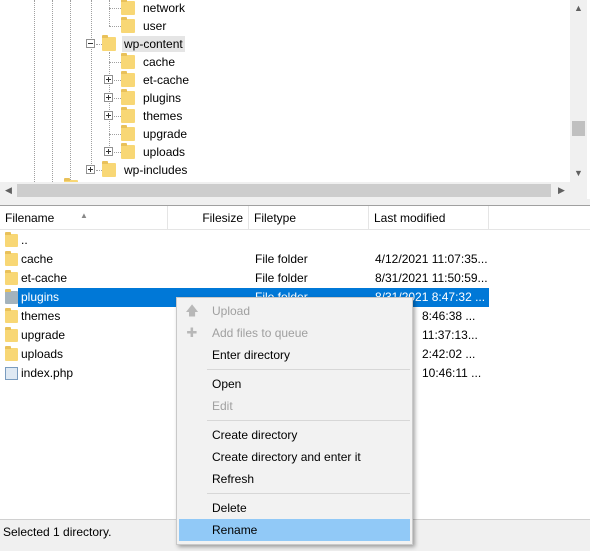 This screenshot has width=590, height=551. I want to click on menu-item-label: Create directory, so click(255, 435).